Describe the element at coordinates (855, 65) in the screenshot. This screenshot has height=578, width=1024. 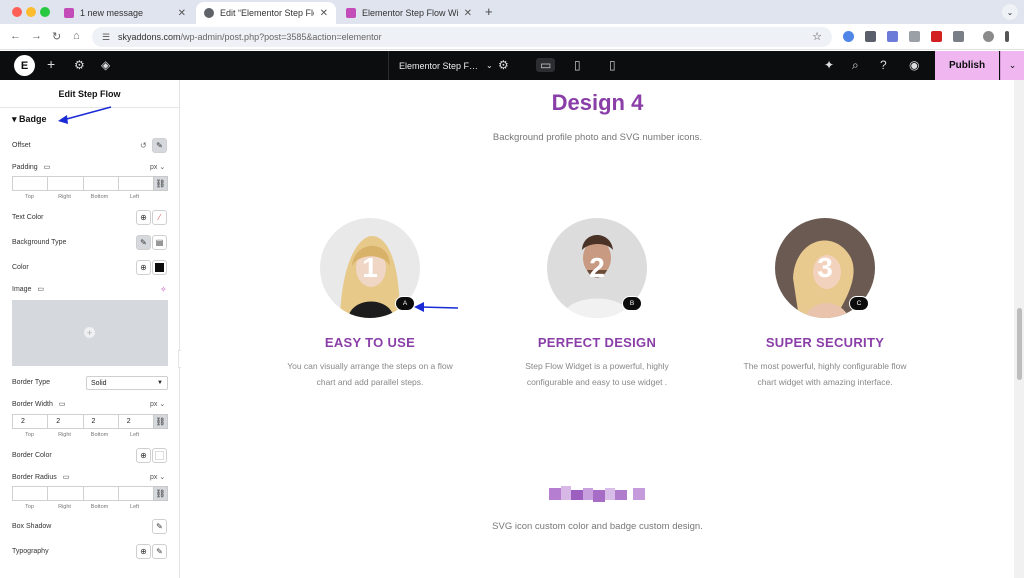
I see `search-icon: ⌕` at that location.